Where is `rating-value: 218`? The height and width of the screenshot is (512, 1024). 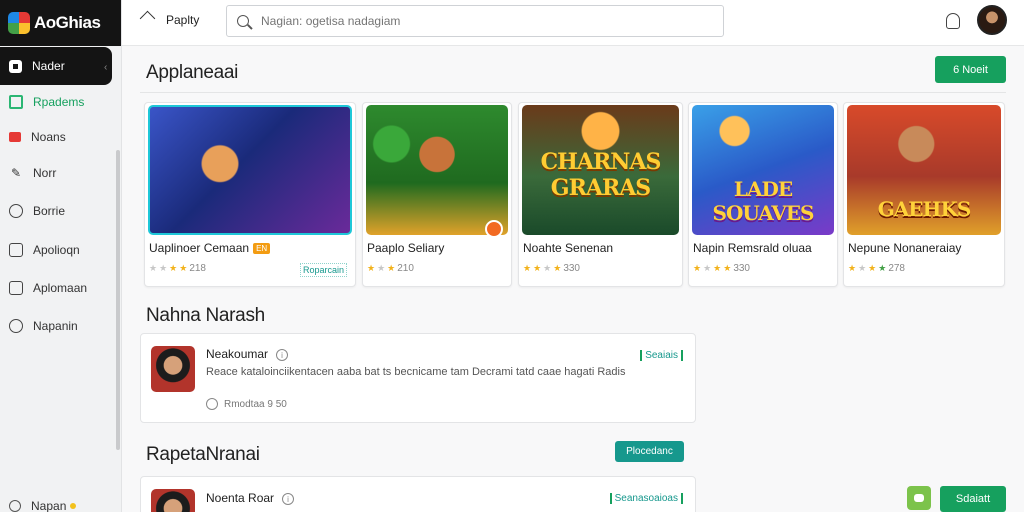 rating-value: 218 is located at coordinates (197, 268).